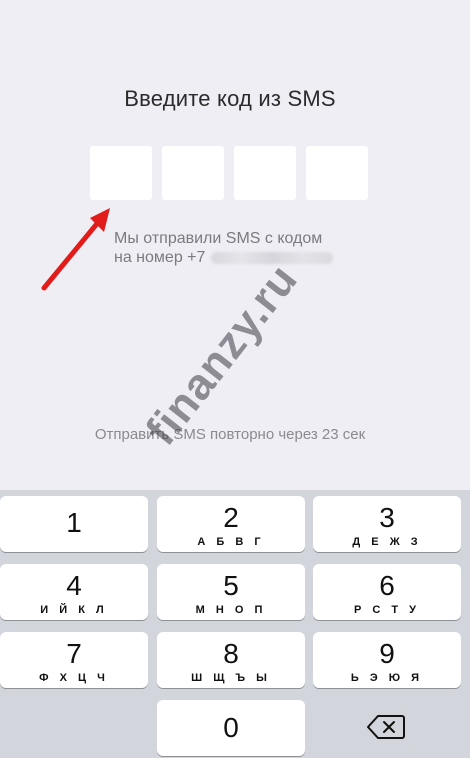 This screenshot has width=470, height=758. I want to click on key-3: 3 Д Е Ж З, so click(387, 524).